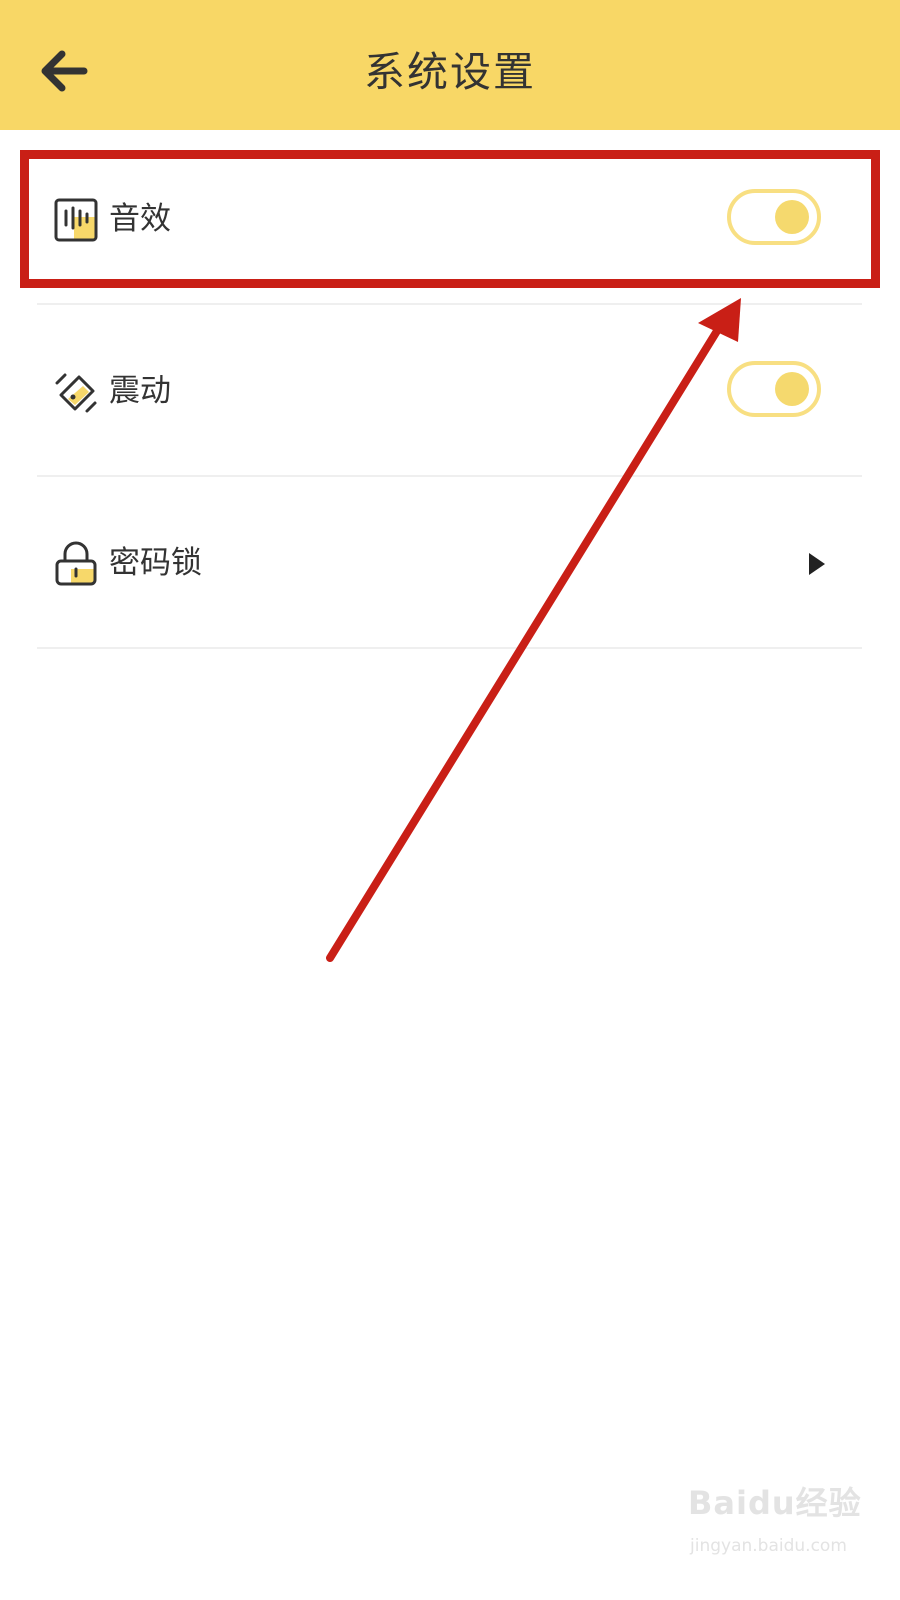 The image size is (900, 1600). What do you see at coordinates (449, 219) in the screenshot?
I see `setting-row-sound: 音效` at bounding box center [449, 219].